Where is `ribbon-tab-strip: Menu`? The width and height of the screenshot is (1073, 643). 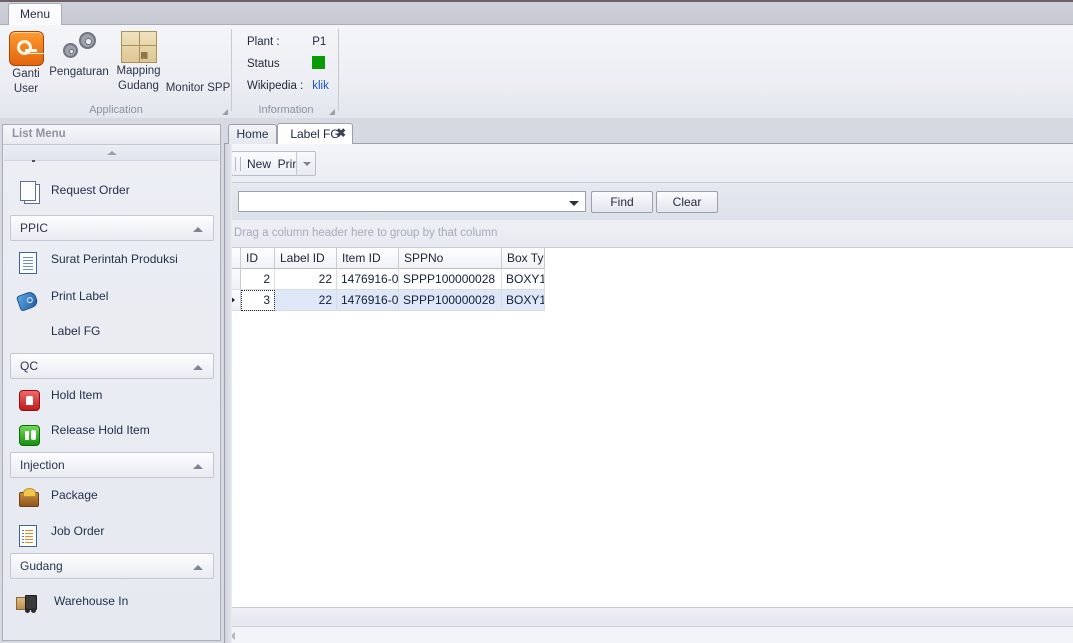 ribbon-tab-strip: Menu is located at coordinates (536, 13).